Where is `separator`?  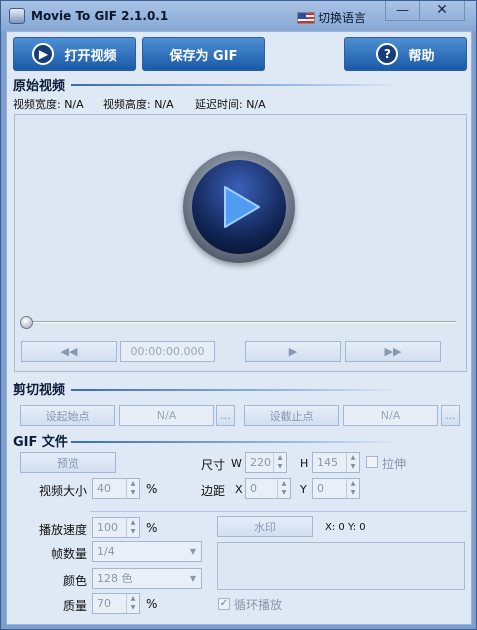
separator is located at coordinates (278, 511).